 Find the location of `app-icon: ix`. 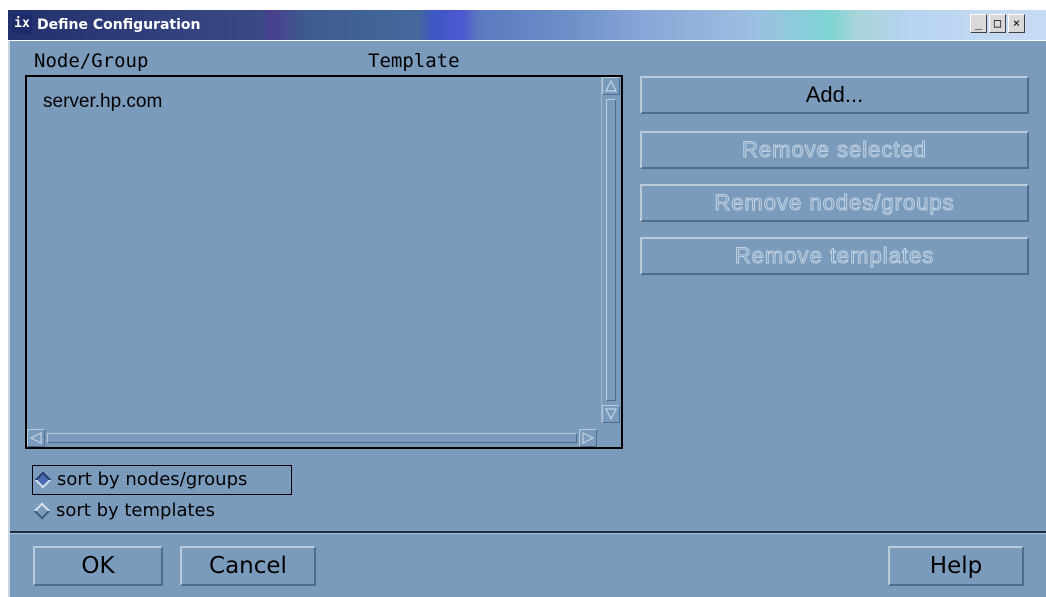

app-icon: ix is located at coordinates (22, 24).